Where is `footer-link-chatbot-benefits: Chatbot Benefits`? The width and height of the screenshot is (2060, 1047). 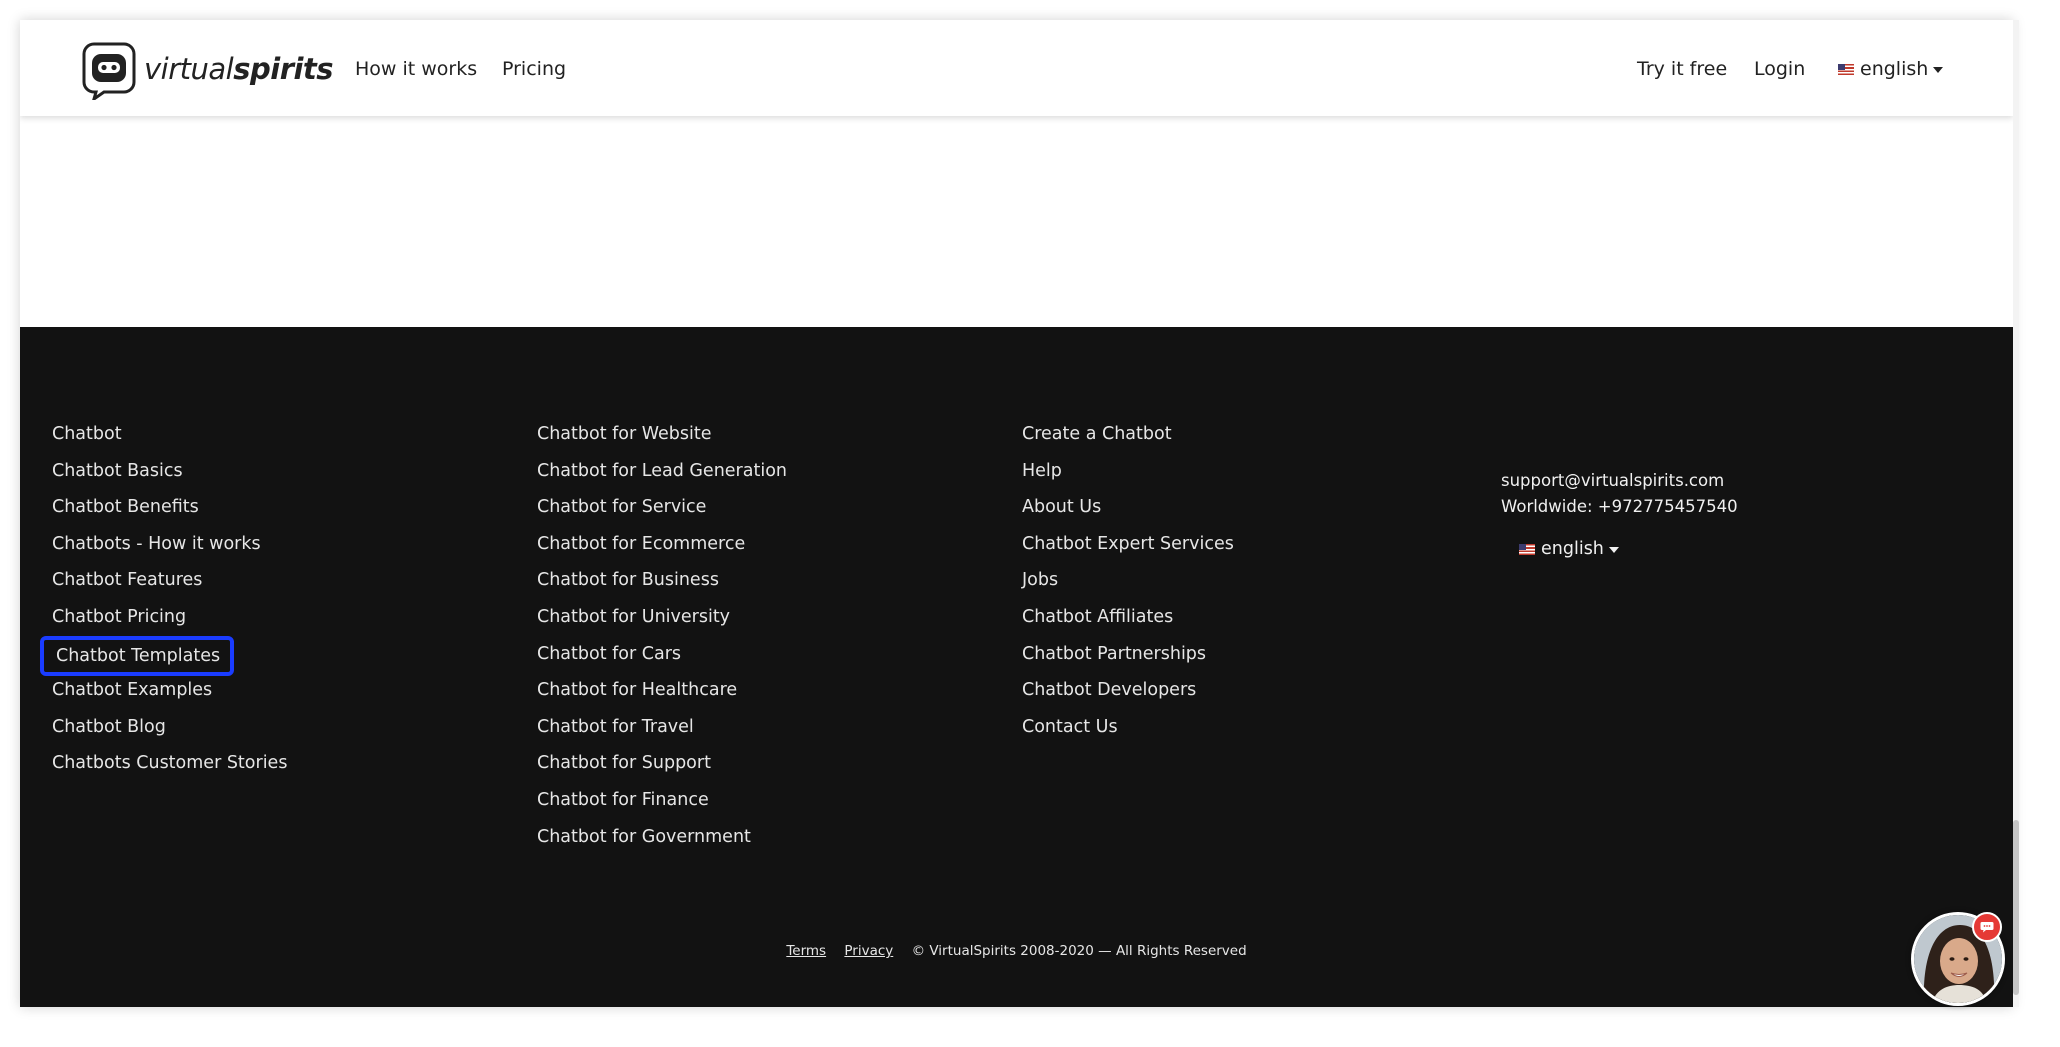 footer-link-chatbot-benefits: Chatbot Benefits is located at coordinates (169, 513).